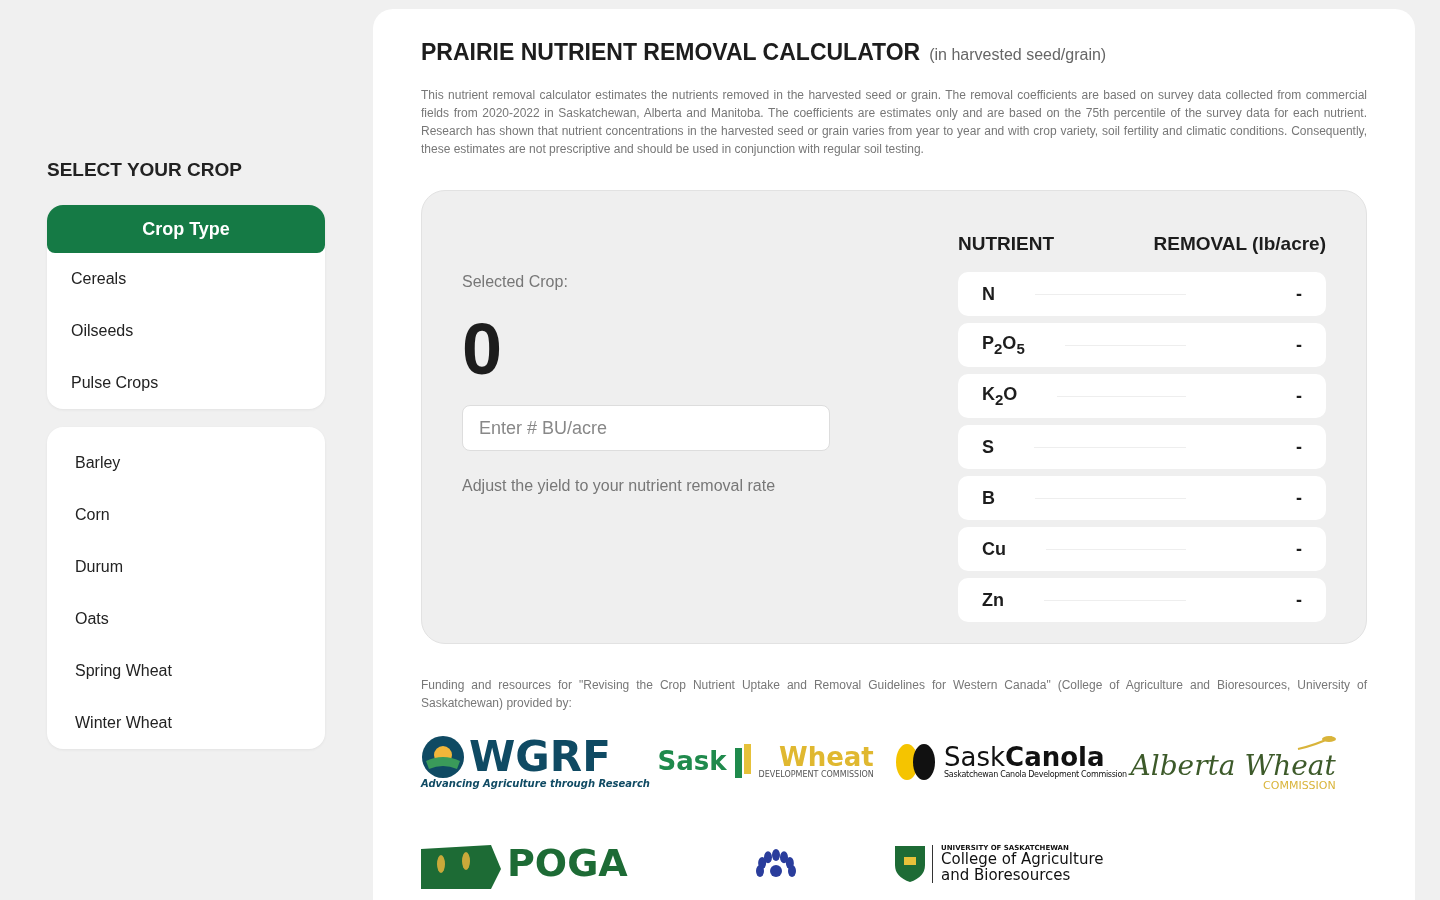 This screenshot has height=900, width=1440. I want to click on yield-field: Enter # BU/acre, so click(646, 428).